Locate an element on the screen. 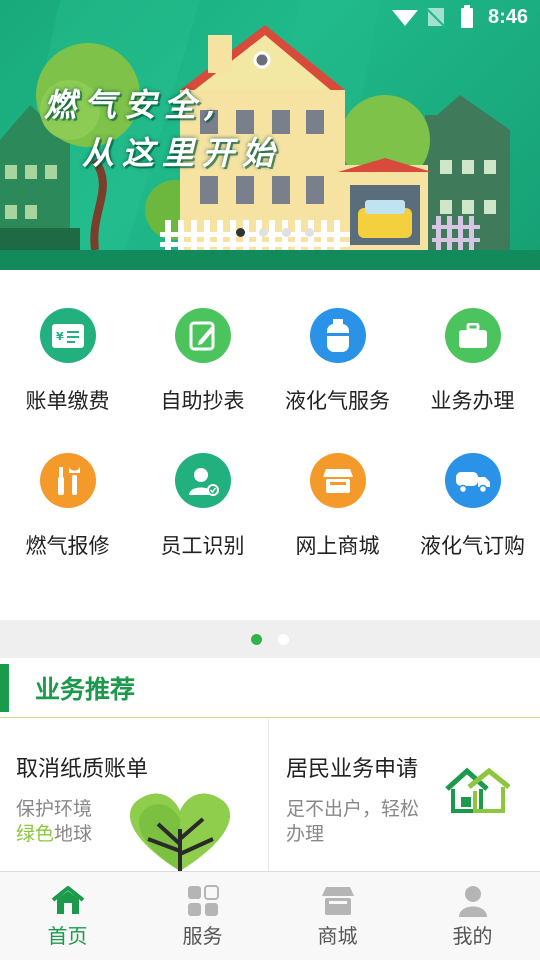 This screenshot has height=960, width=540. status-bar: 8:46 is located at coordinates (270, 18).